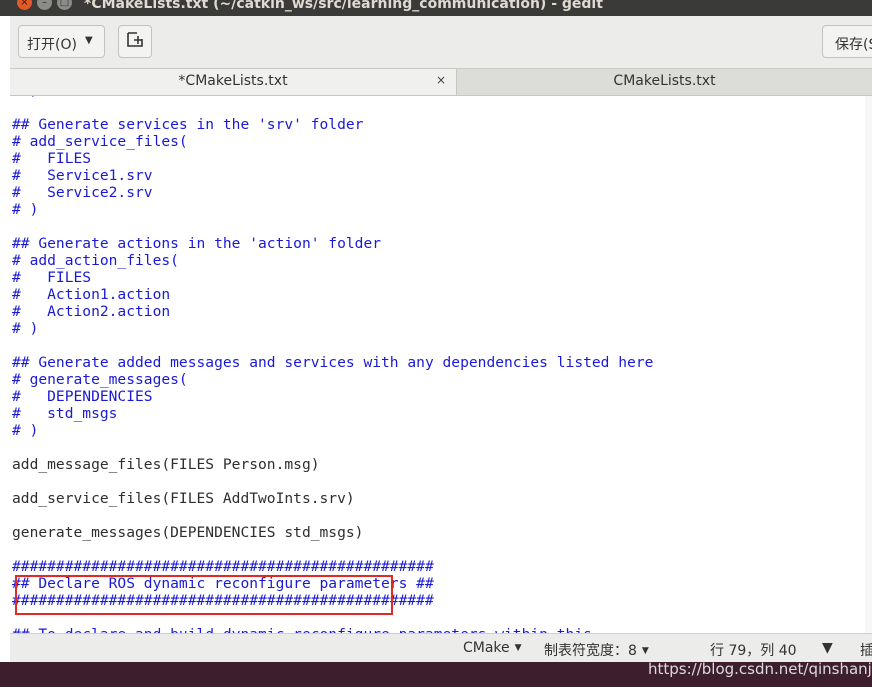  I want to click on code-line: add_message_files(FILES Person.msg), so click(166, 464).